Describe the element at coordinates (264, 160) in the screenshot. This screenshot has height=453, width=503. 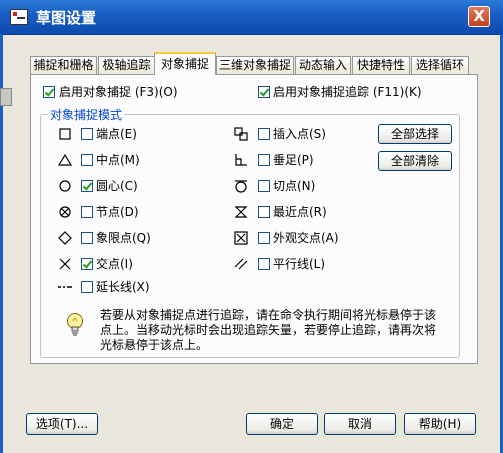
I see `perpendicular-checkbox` at that location.